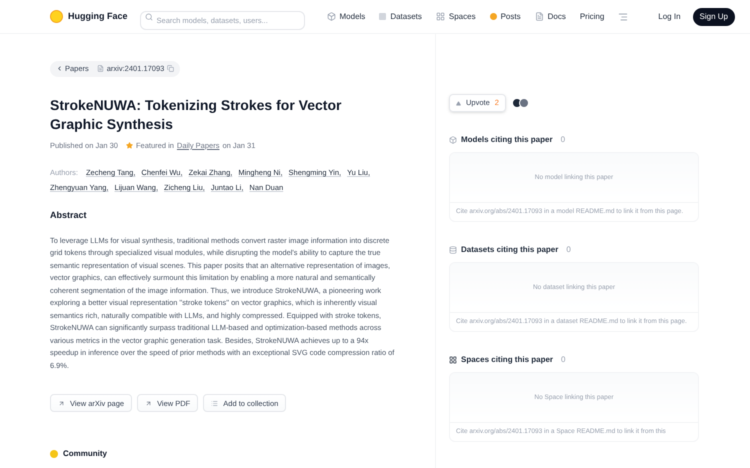  Describe the element at coordinates (507, 360) in the screenshot. I see `section-heading: Spaces citing this paper` at that location.